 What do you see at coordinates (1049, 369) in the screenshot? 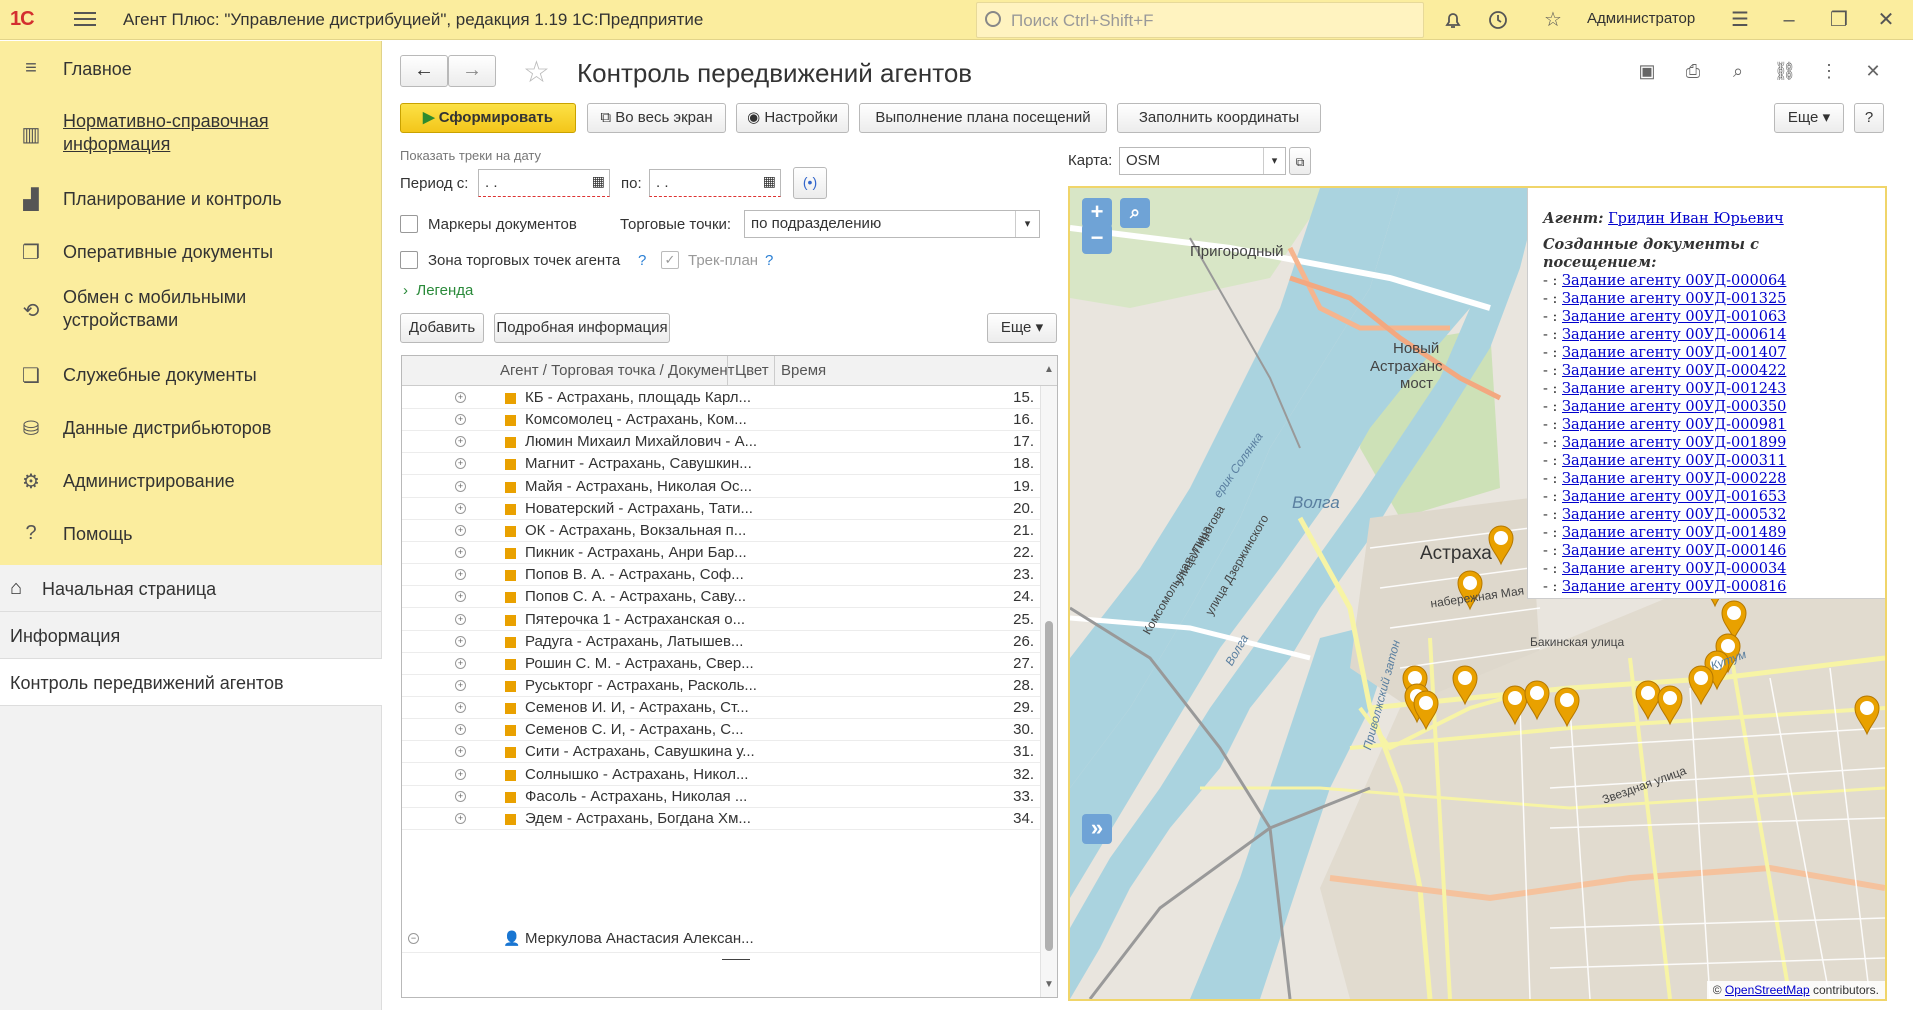
I see `scroll-up-icon: ▲` at bounding box center [1049, 369].